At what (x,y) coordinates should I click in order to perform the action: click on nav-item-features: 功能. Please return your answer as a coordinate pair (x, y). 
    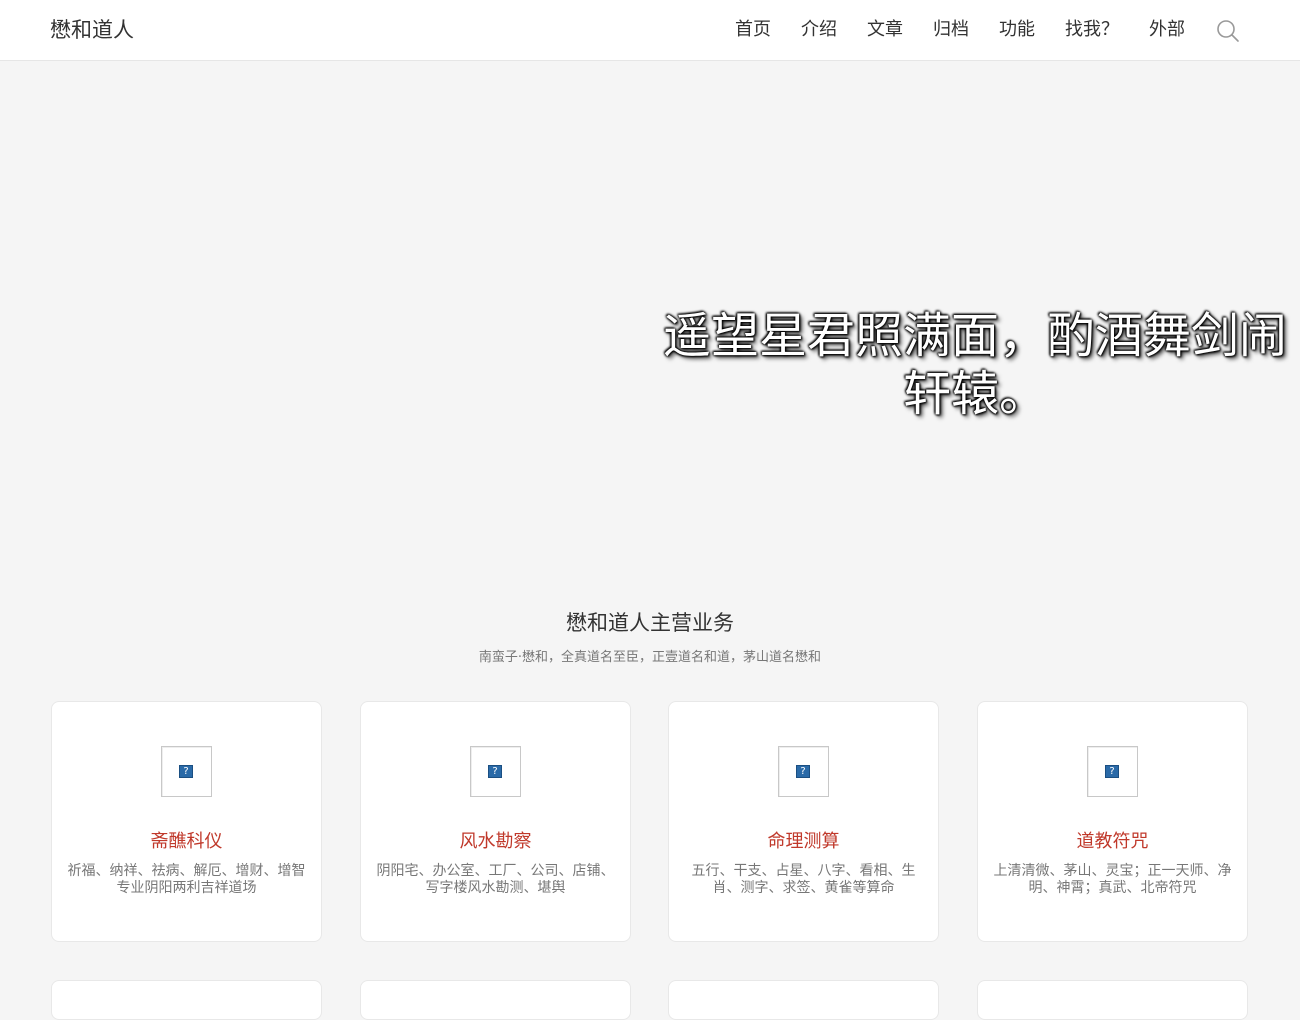
    Looking at the image, I should click on (1017, 30).